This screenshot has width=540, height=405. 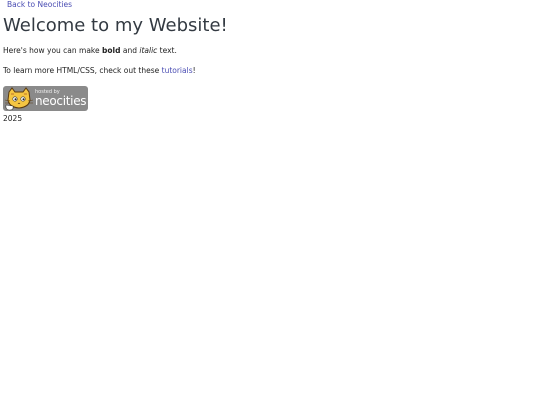 I want to click on neocities-cat-icon, so click(x=19, y=99).